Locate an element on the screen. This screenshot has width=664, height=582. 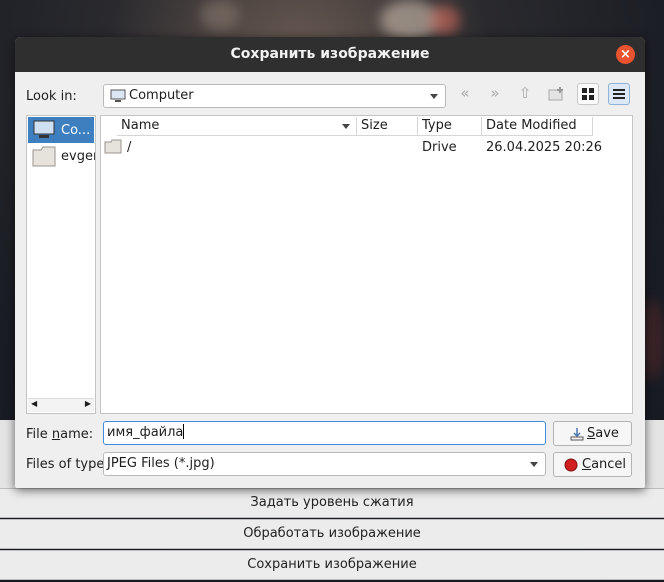
table-row: / Drive 26.04.2025 20:26 is located at coordinates (366, 146).